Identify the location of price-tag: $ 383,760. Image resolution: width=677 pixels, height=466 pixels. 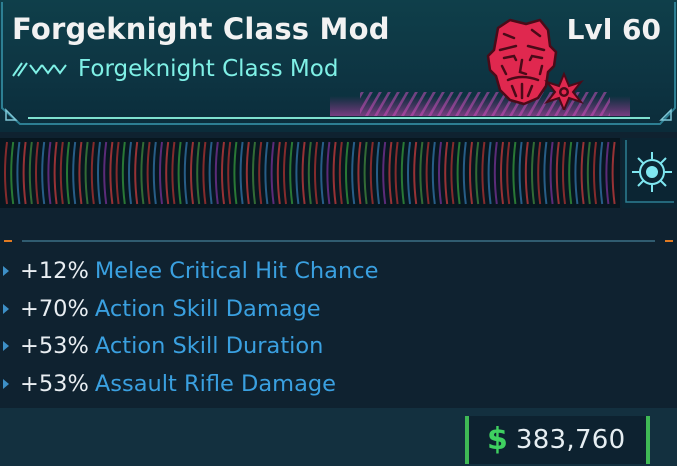
(557, 440).